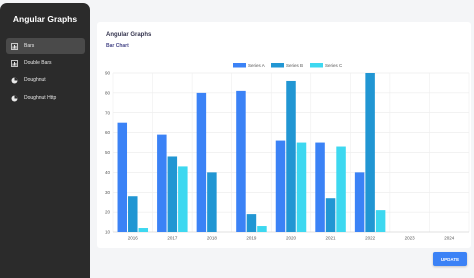 This screenshot has height=278, width=474. I want to click on x-tick-label: 2016, so click(133, 238).